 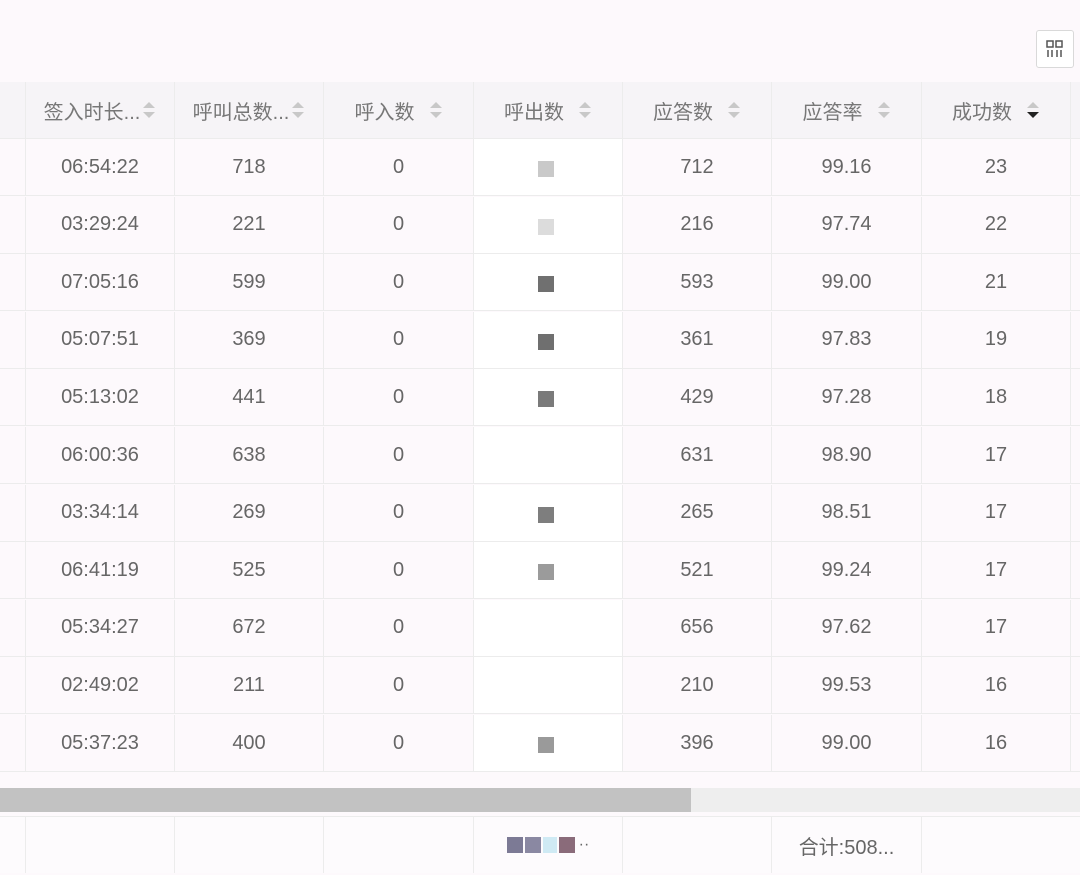 I want to click on cell-checkin-duration: 07:05:16, so click(x=99, y=282).